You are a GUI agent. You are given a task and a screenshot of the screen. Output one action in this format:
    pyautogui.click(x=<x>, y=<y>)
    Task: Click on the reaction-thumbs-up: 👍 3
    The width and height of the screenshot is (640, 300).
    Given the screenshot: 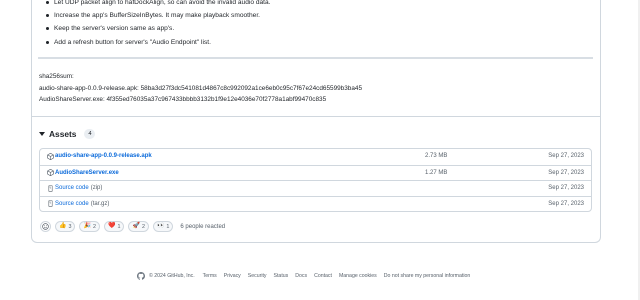 What is the action you would take?
    pyautogui.click(x=65, y=226)
    